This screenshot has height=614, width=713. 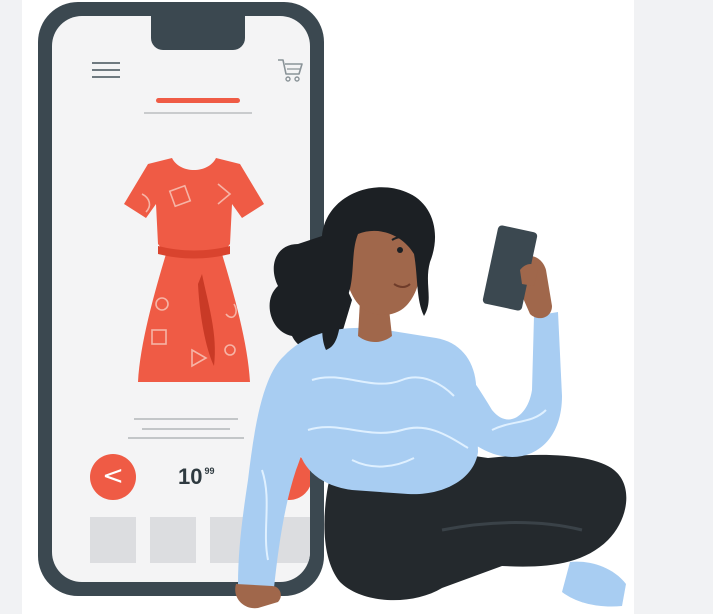 What do you see at coordinates (258, 596) in the screenshot?
I see `left-hand` at bounding box center [258, 596].